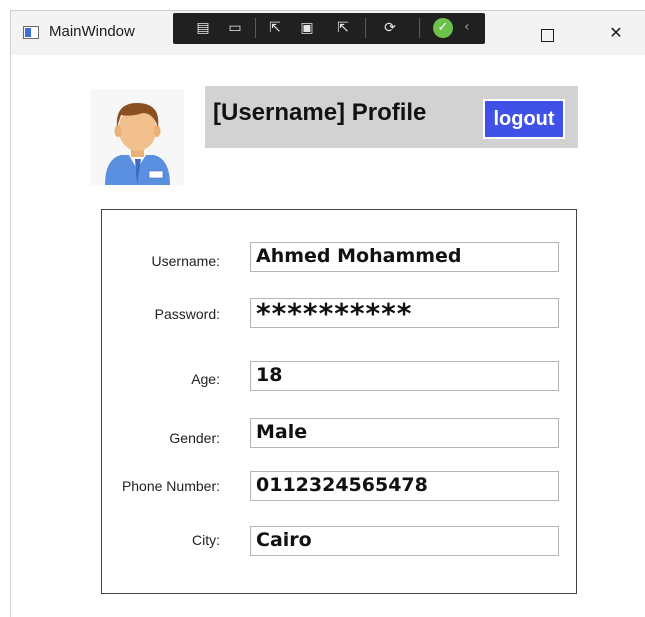 This screenshot has height=617, width=645. What do you see at coordinates (275, 28) in the screenshot?
I see `select-element-icon: ⇱` at bounding box center [275, 28].